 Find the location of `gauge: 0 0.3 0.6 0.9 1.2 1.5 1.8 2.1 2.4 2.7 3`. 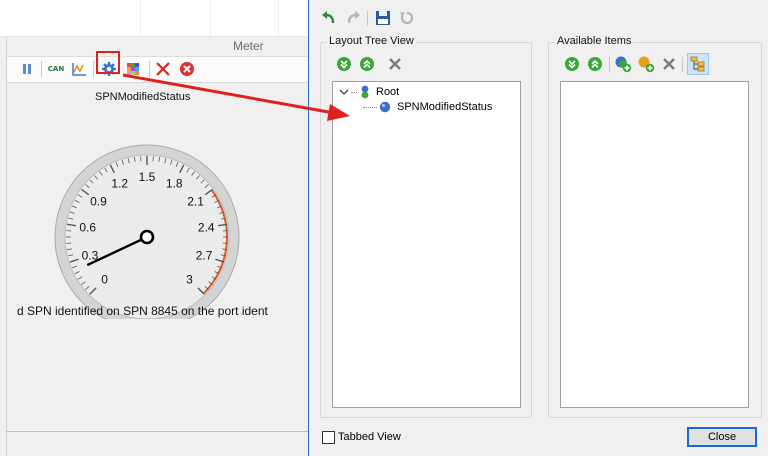

gauge: 0 0.3 0.6 0.9 1.2 1.5 1.8 2.1 2.4 2.7 3 is located at coordinates (147, 235).